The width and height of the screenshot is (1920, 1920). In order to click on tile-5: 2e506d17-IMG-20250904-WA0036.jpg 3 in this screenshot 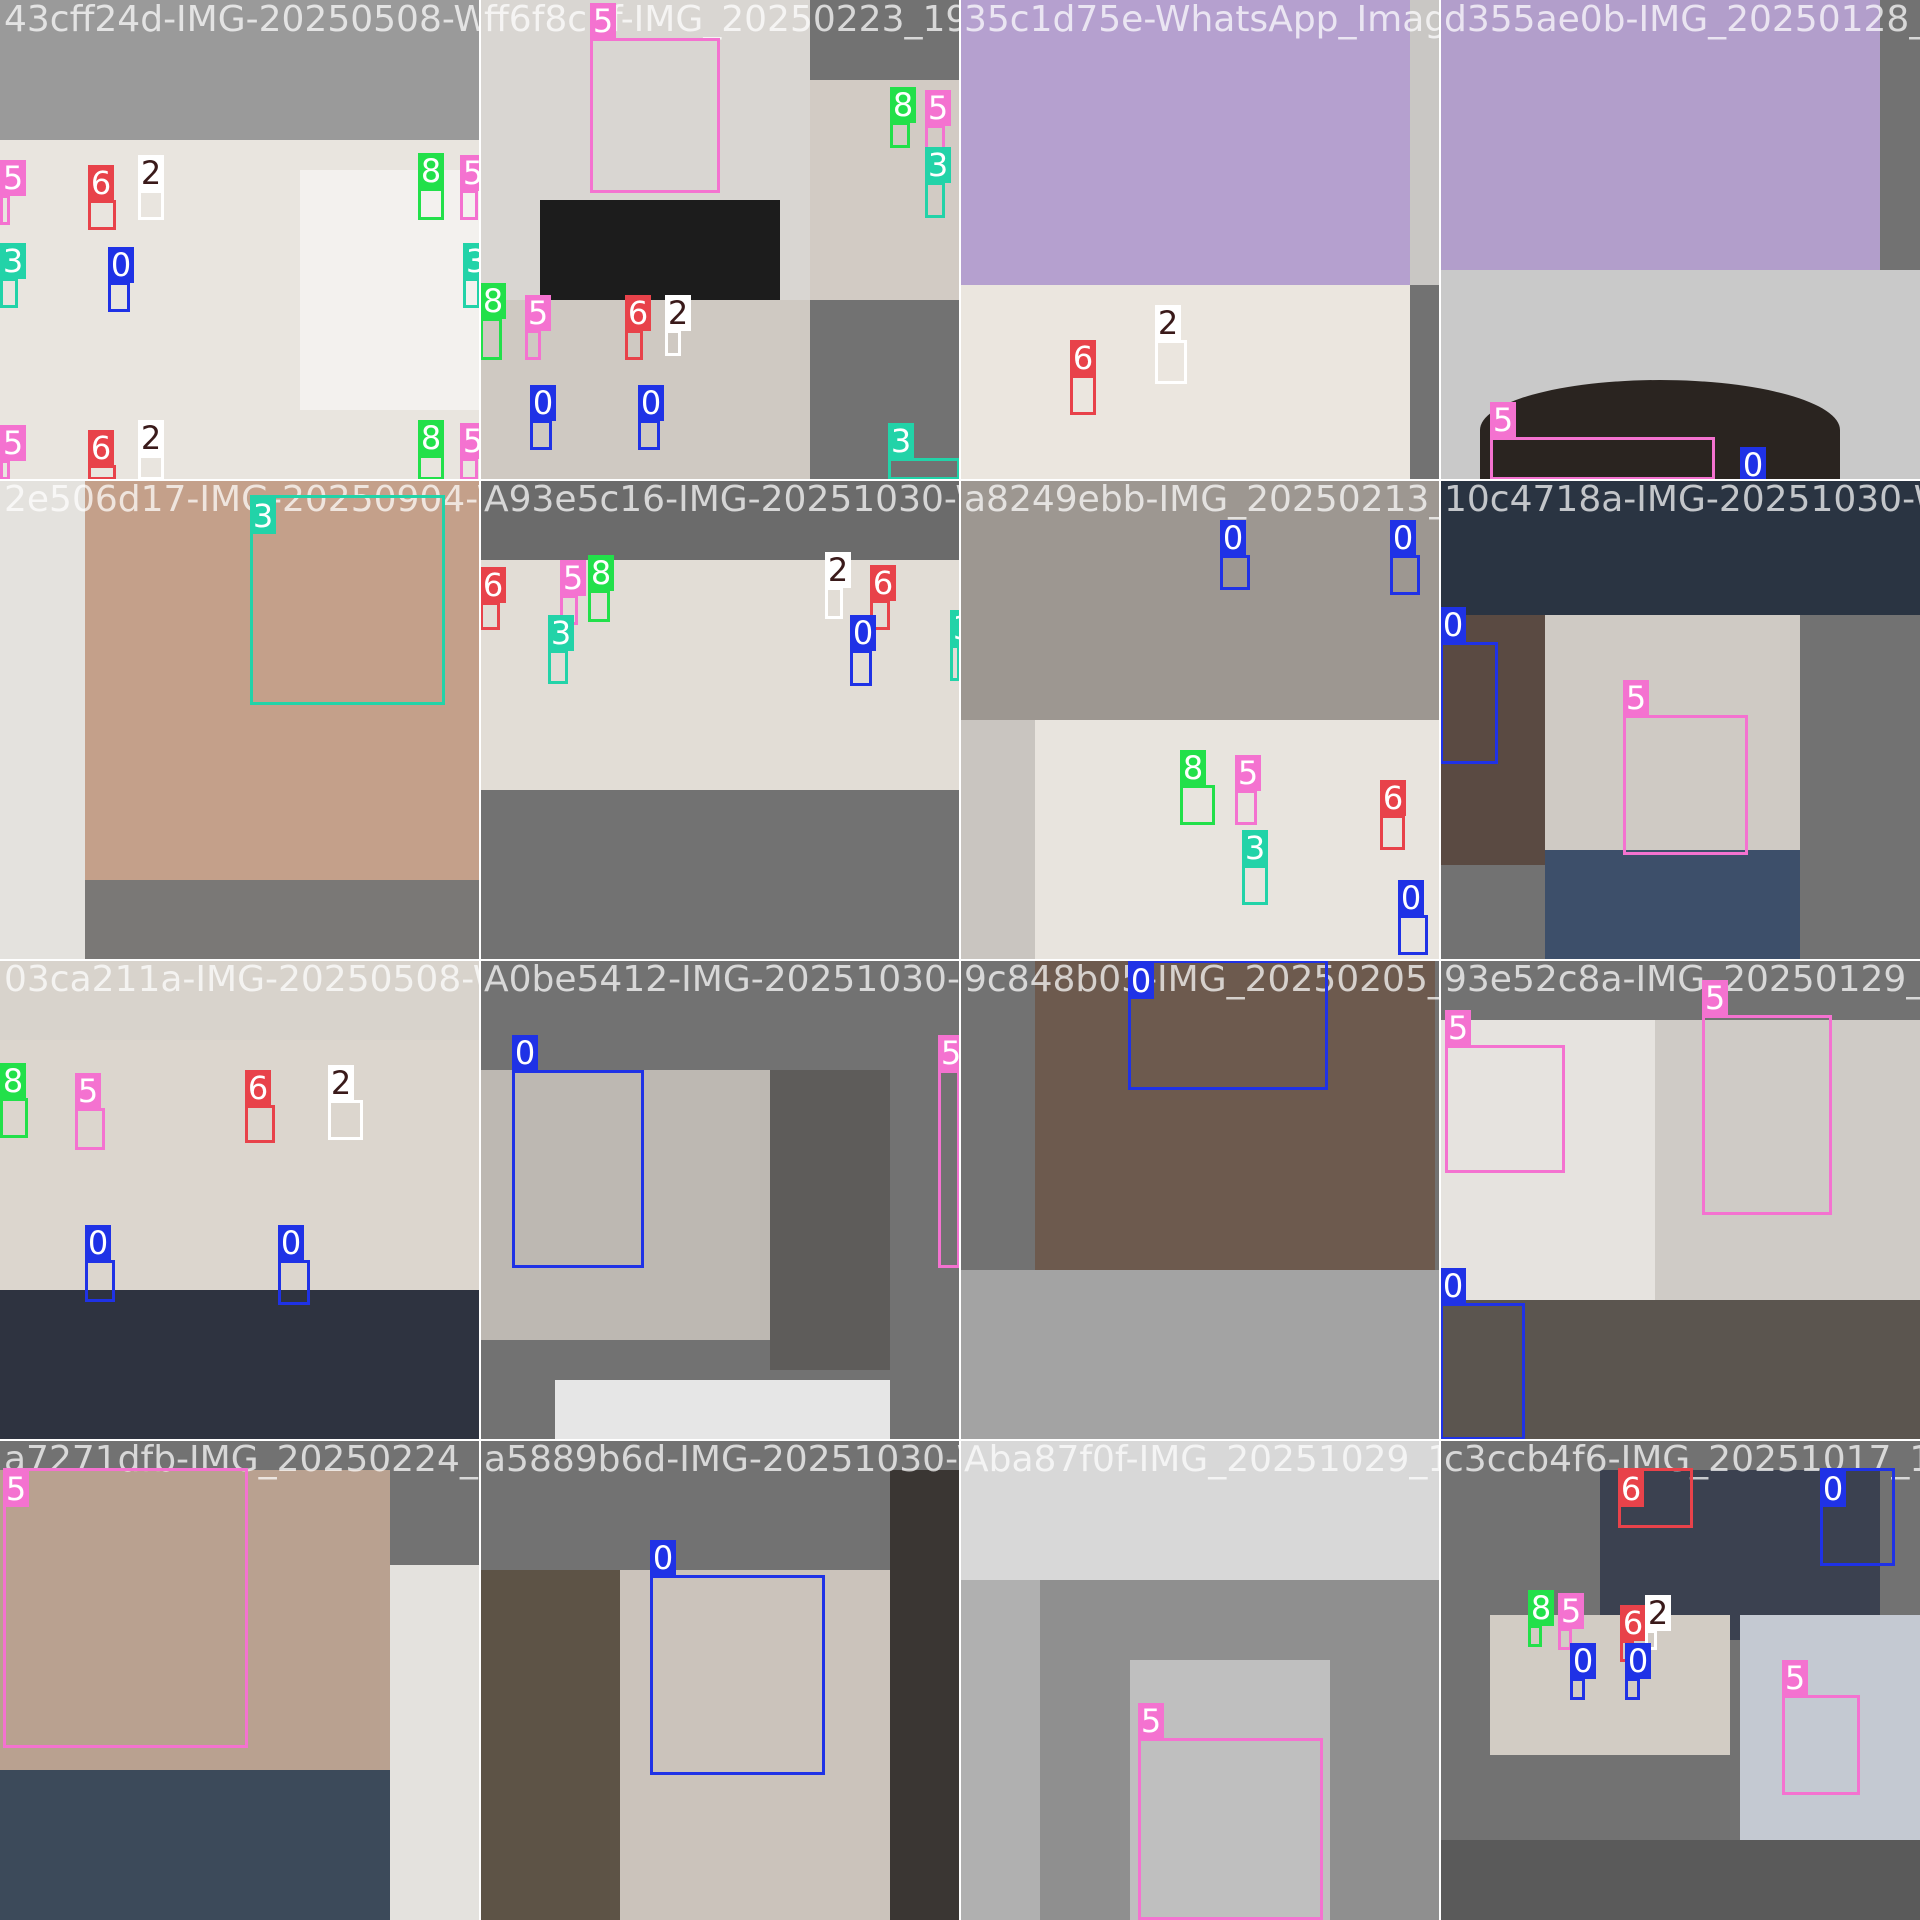, I will do `click(240, 720)`.